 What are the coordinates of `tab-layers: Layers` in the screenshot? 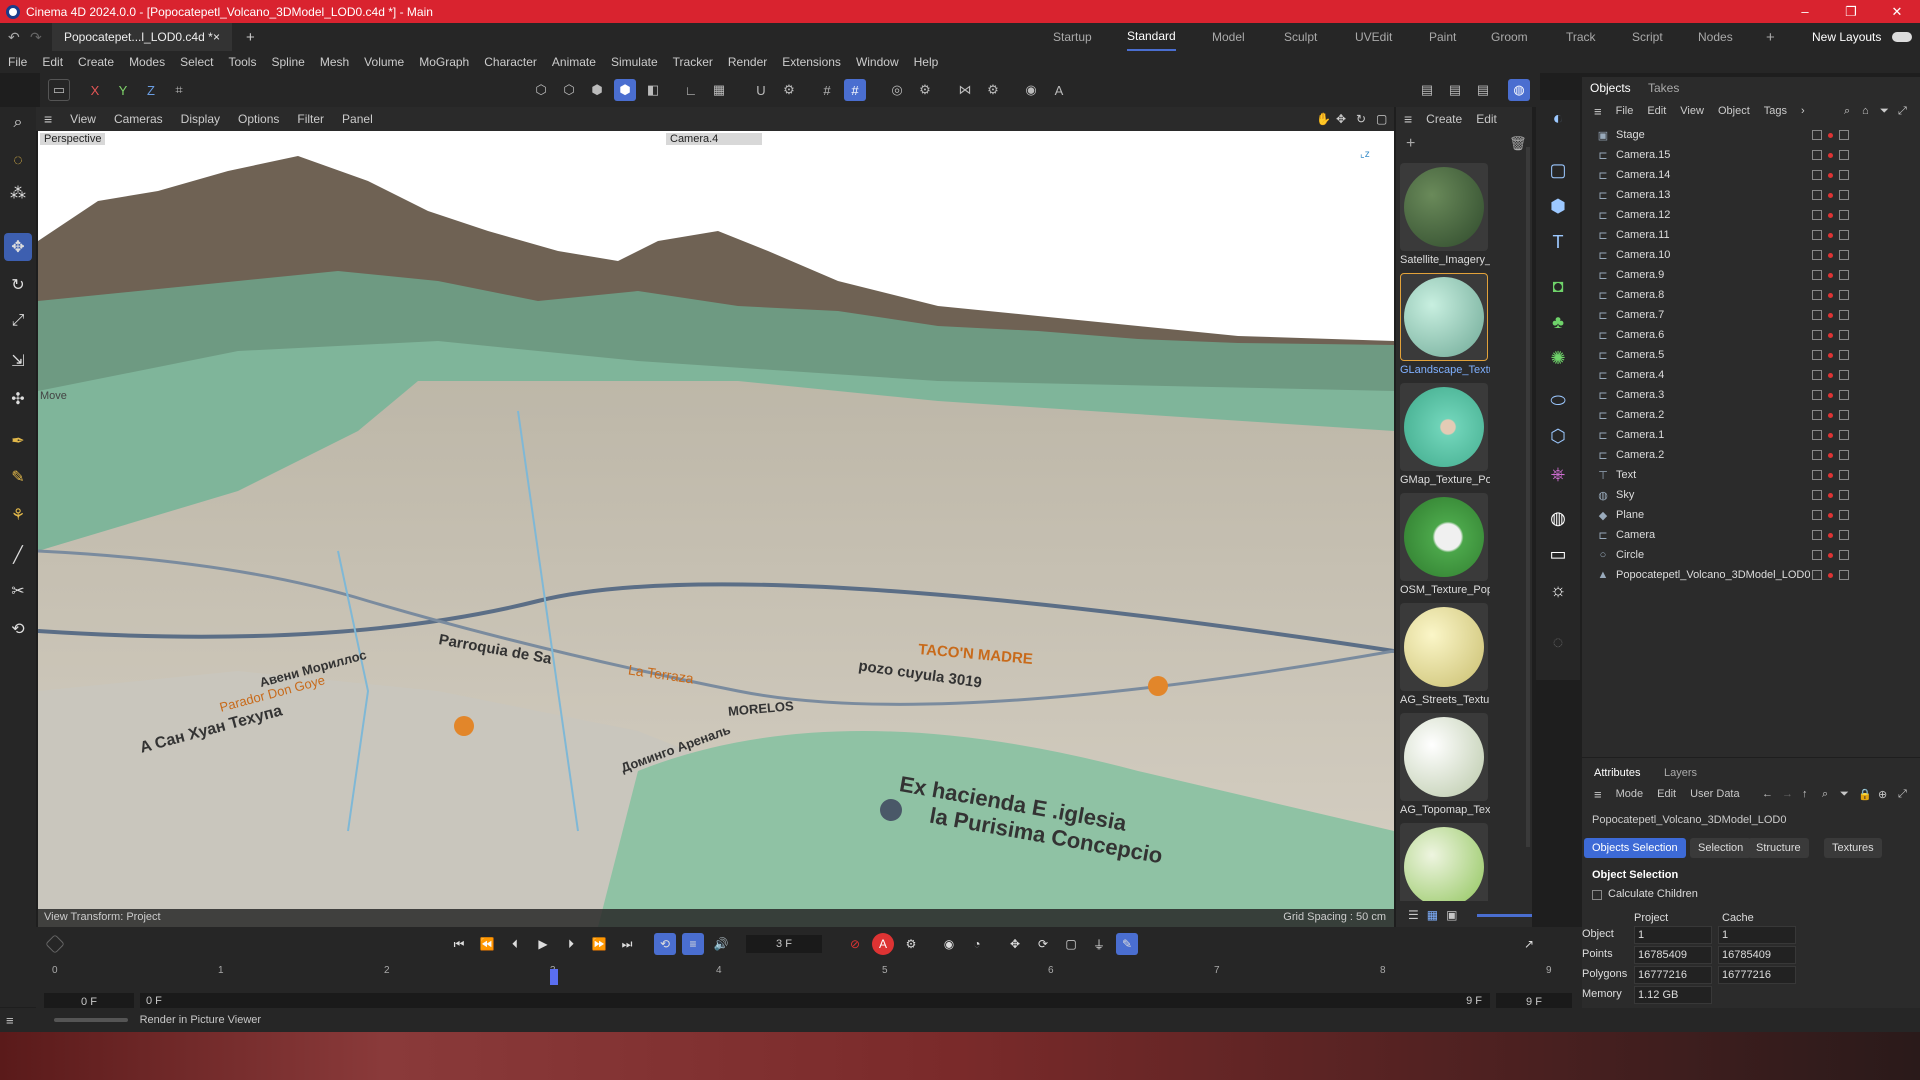 It's located at (1680, 773).